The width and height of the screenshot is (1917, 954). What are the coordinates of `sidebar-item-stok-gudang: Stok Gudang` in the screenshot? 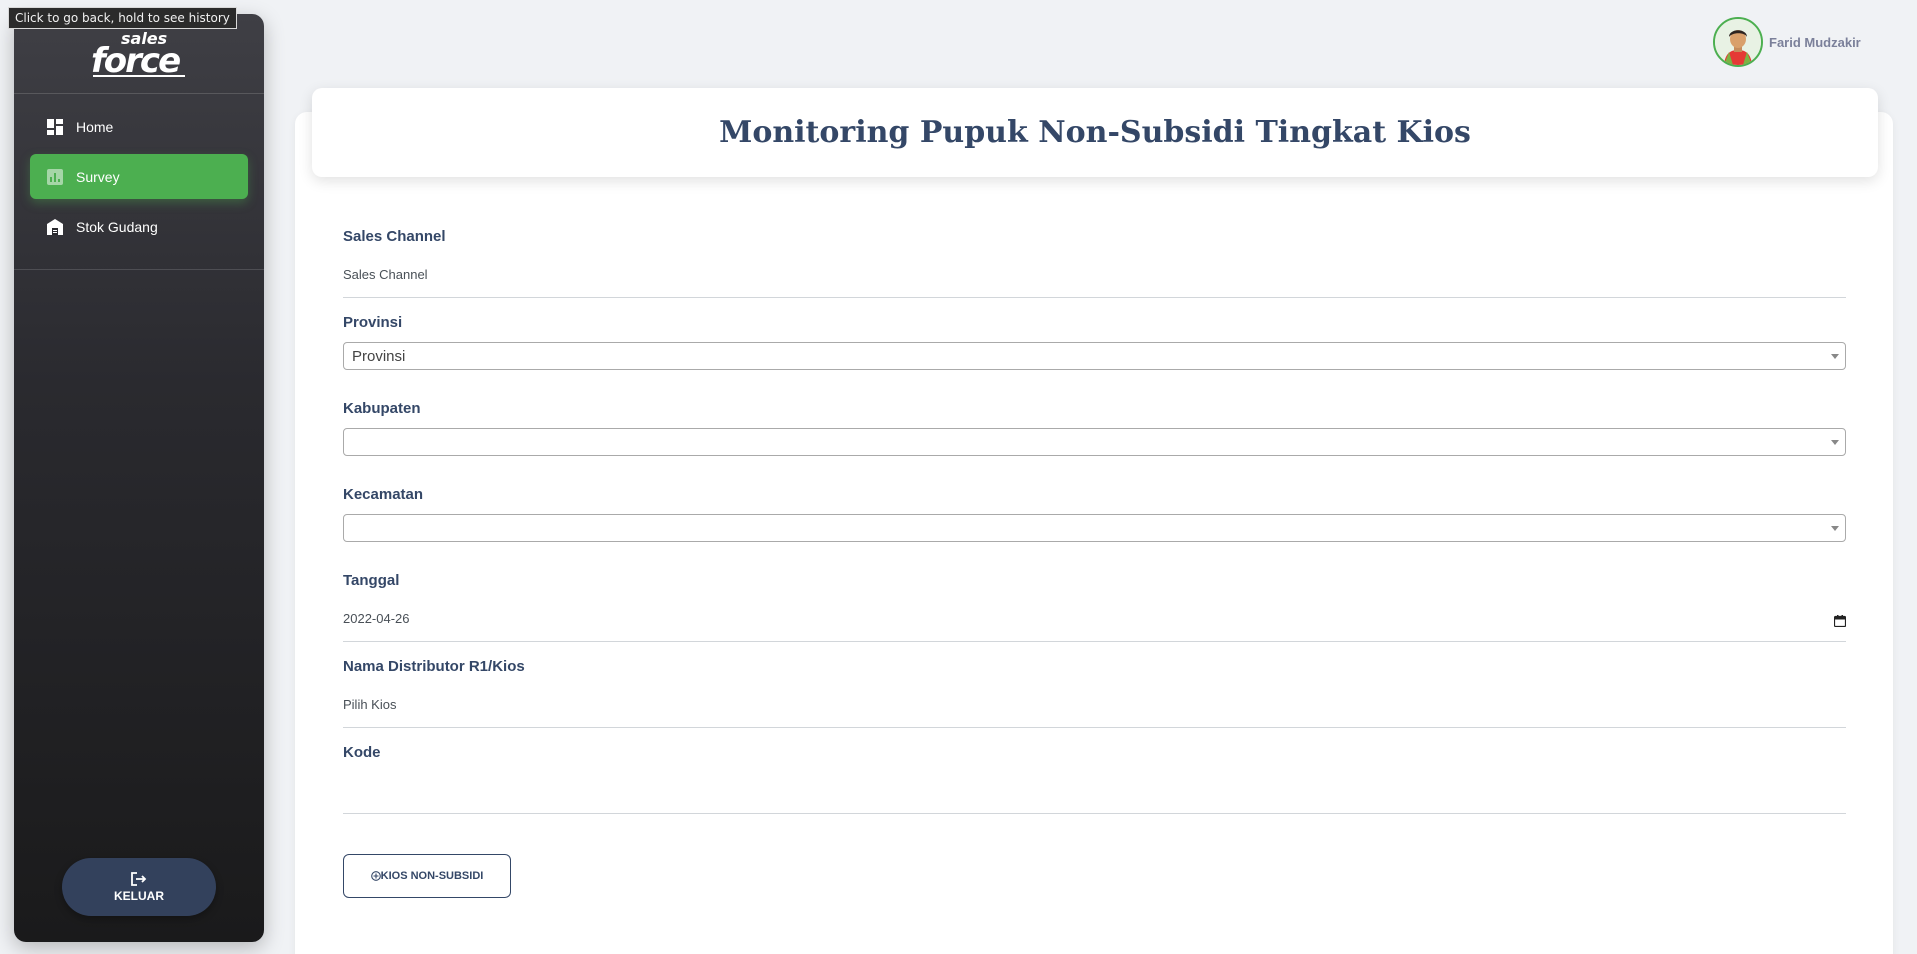 It's located at (139, 226).